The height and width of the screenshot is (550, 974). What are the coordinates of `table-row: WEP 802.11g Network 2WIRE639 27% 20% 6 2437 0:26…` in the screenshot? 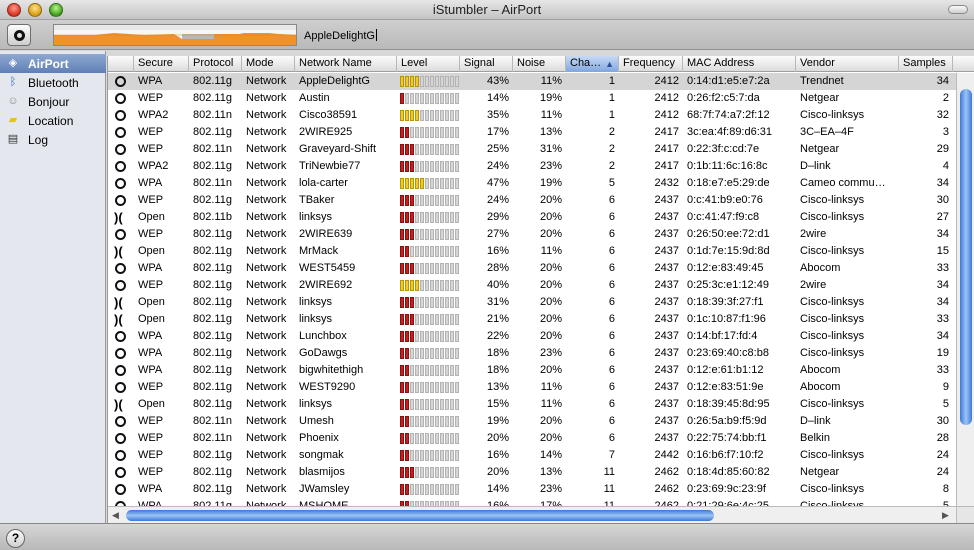 It's located at (532, 234).